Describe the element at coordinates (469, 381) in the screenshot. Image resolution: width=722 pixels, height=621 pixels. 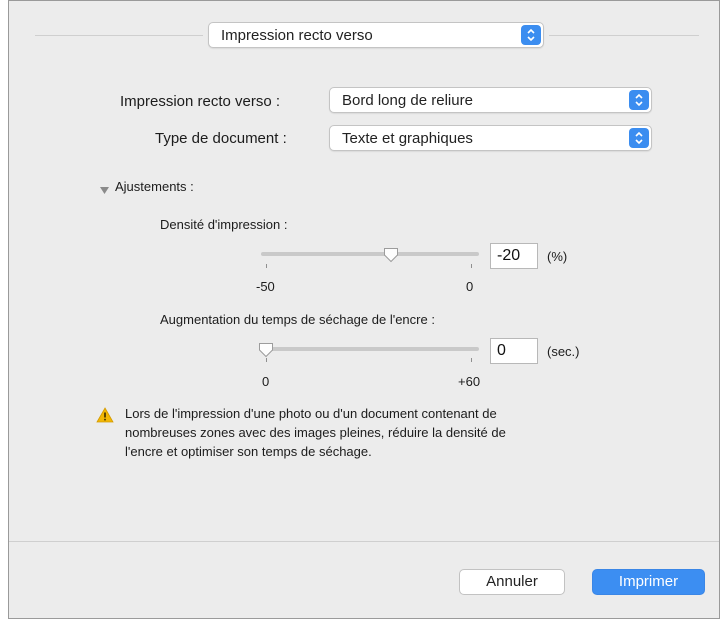
I see `dry-time-max-label: +60` at that location.